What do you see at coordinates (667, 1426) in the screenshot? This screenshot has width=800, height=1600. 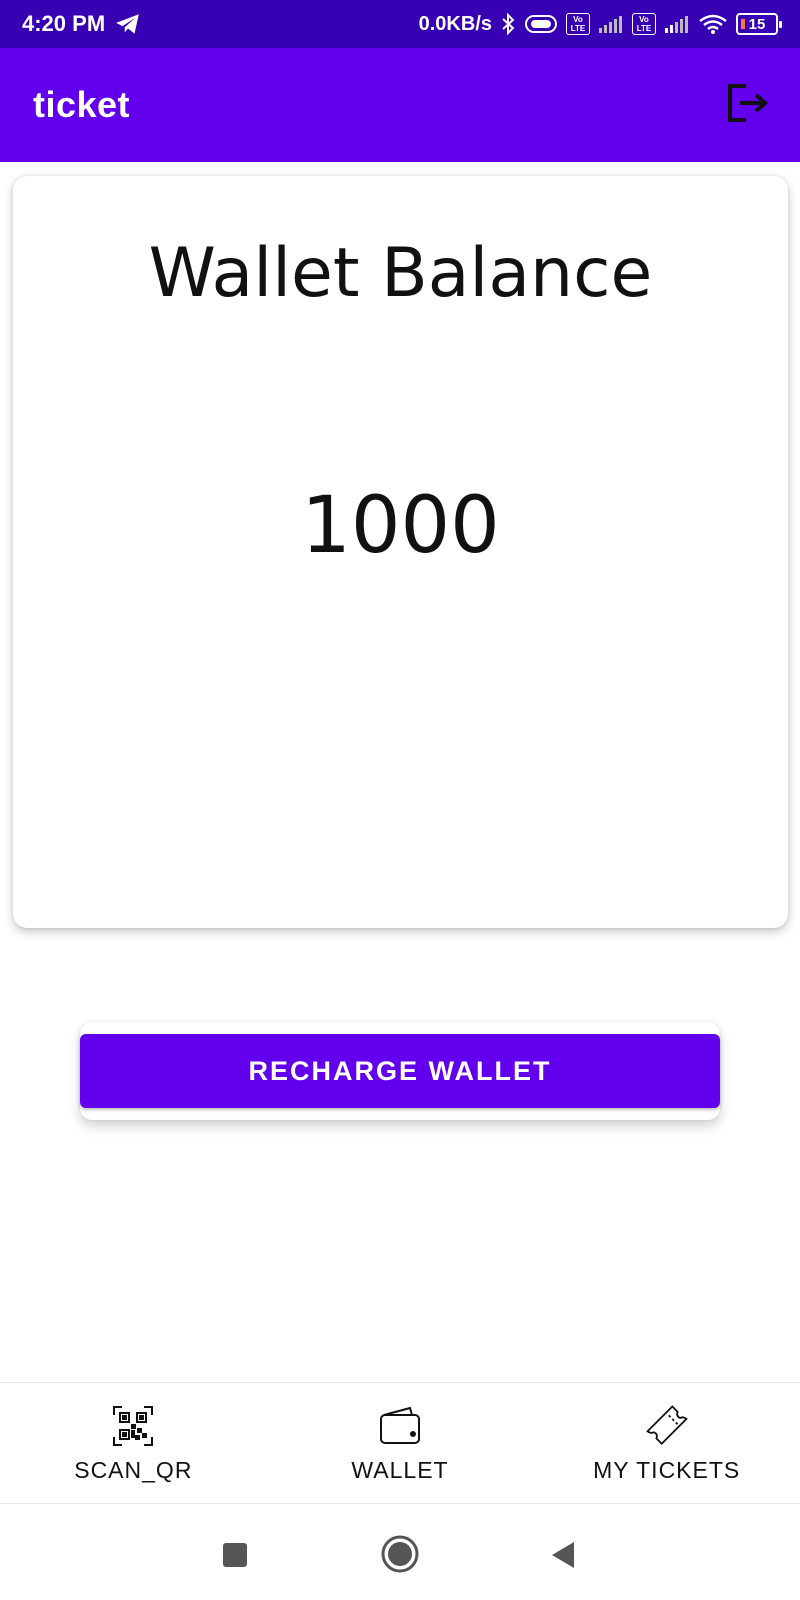 I see `ticket-icon` at bounding box center [667, 1426].